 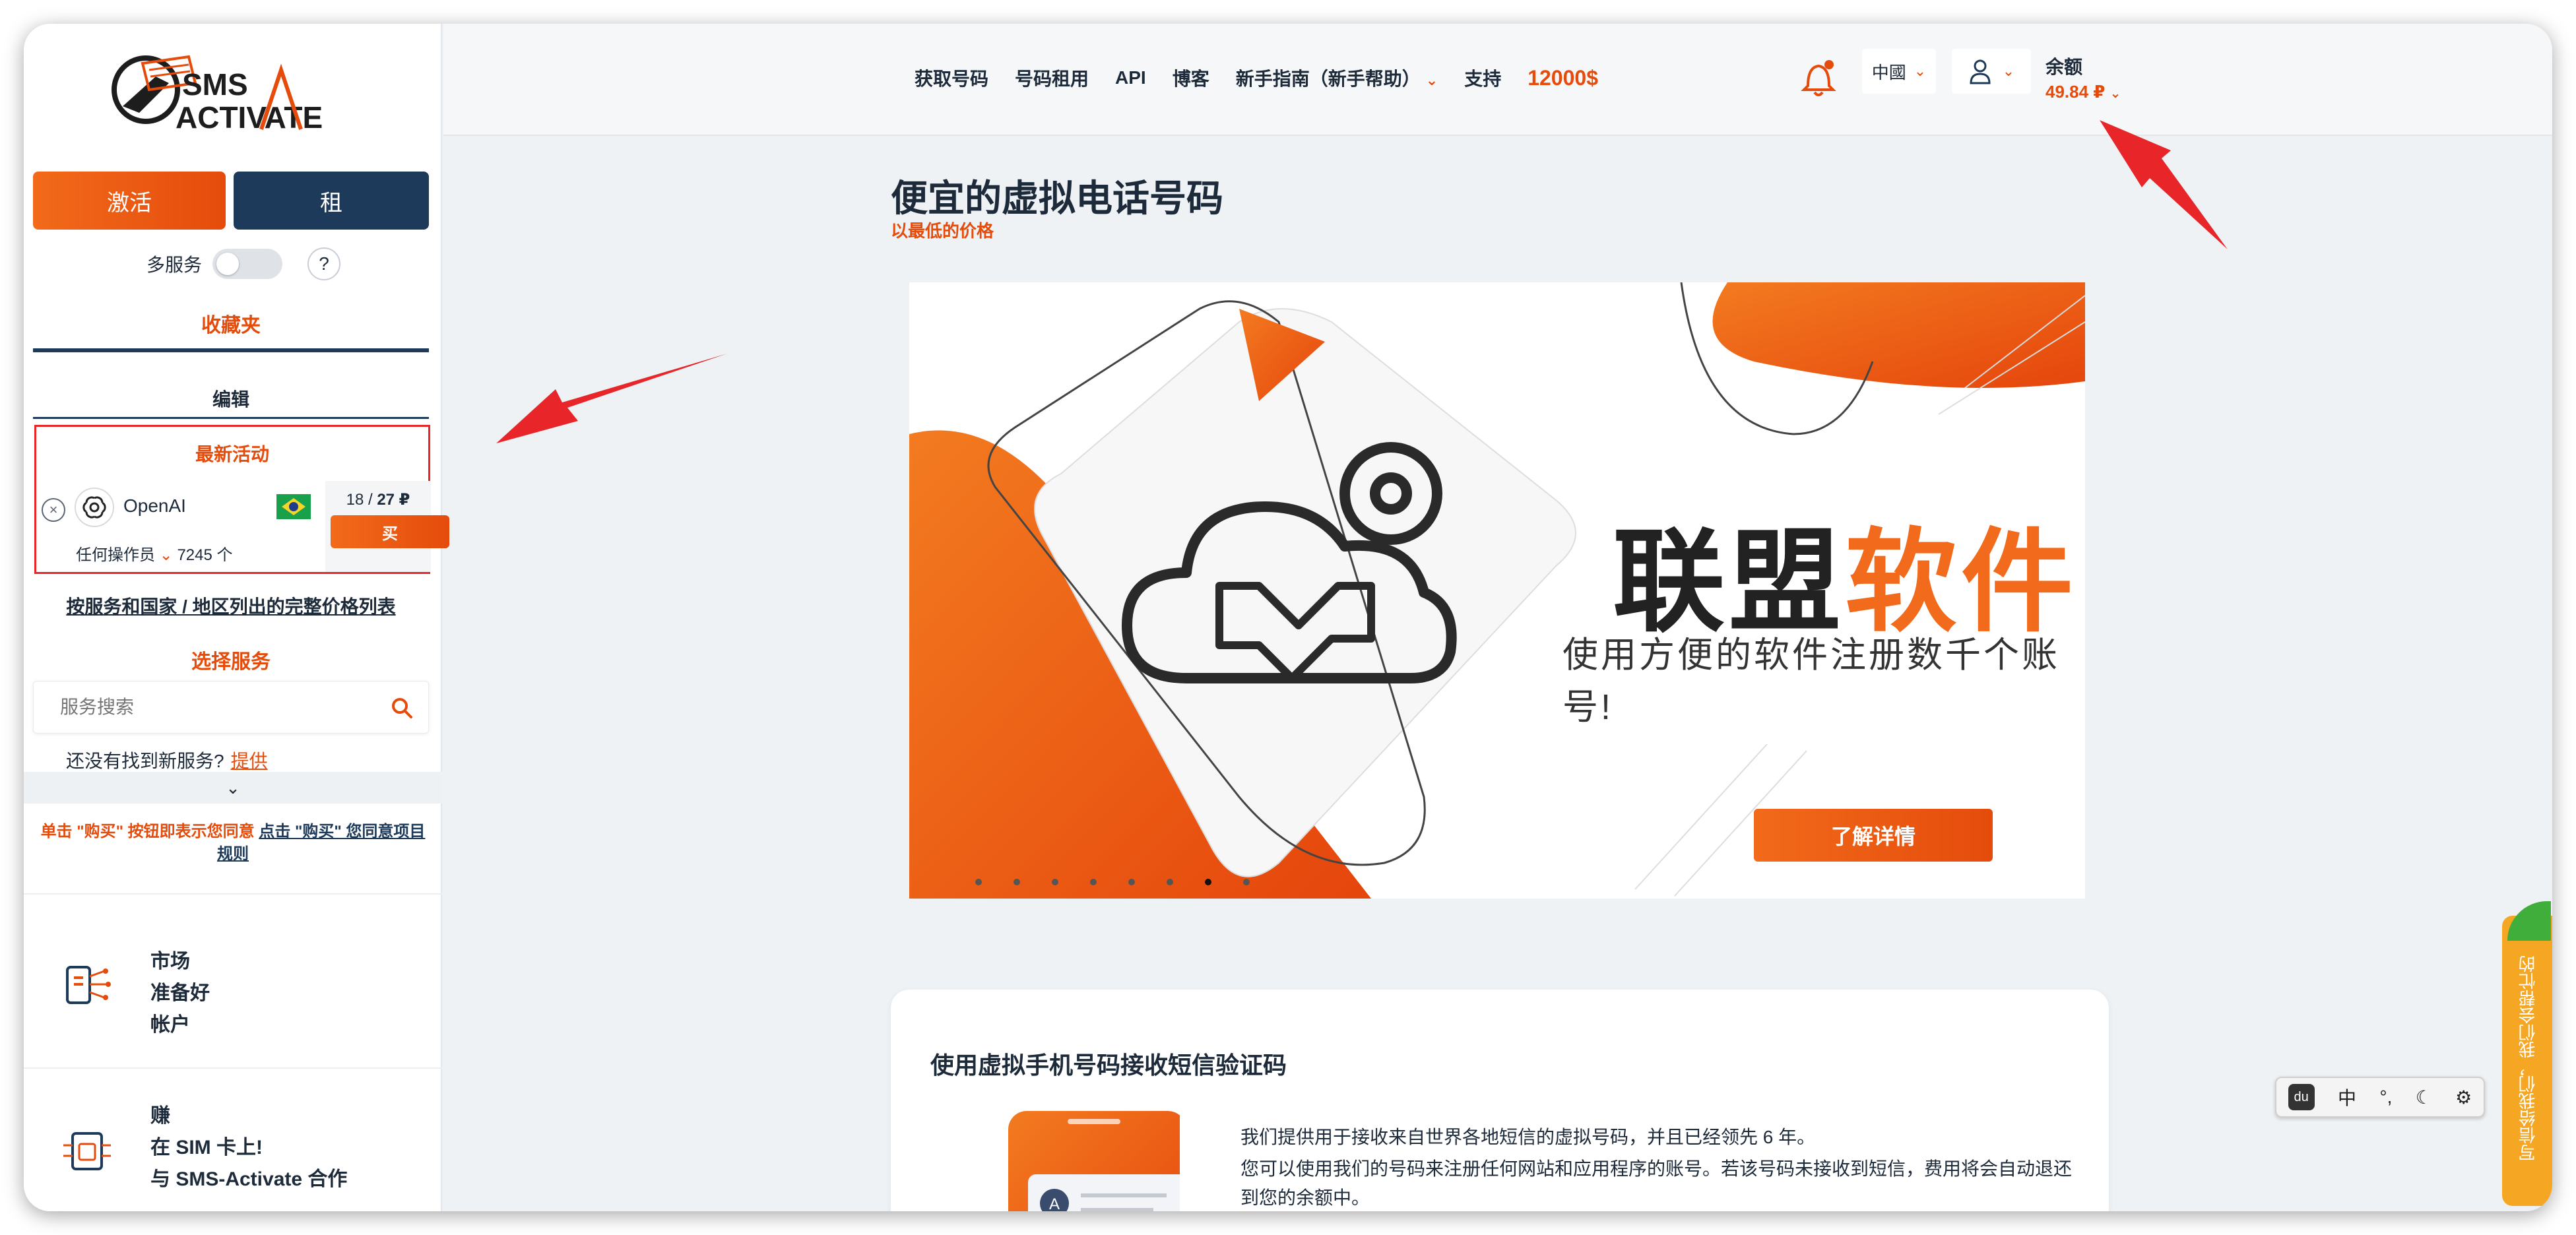 What do you see at coordinates (231, 662) in the screenshot?
I see `choose-service-heading: 选择服务` at bounding box center [231, 662].